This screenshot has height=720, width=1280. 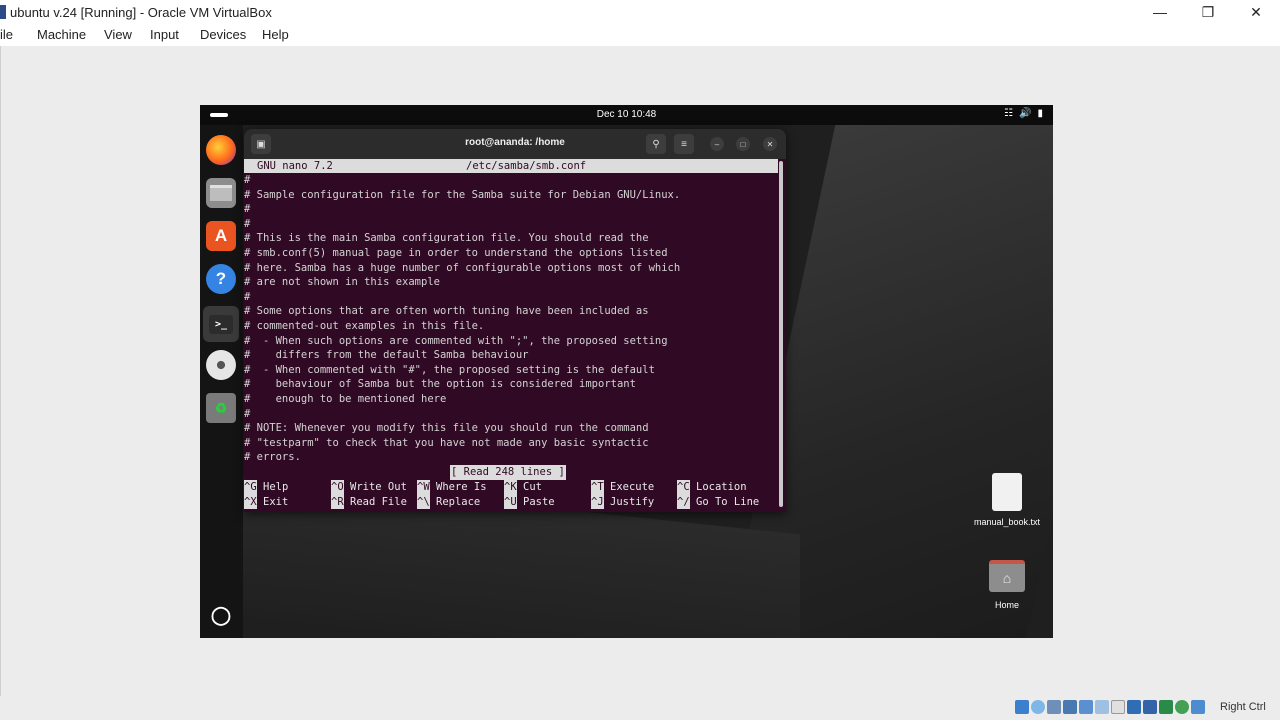 What do you see at coordinates (1040, 113) in the screenshot?
I see `battery-icon: ▮` at bounding box center [1040, 113].